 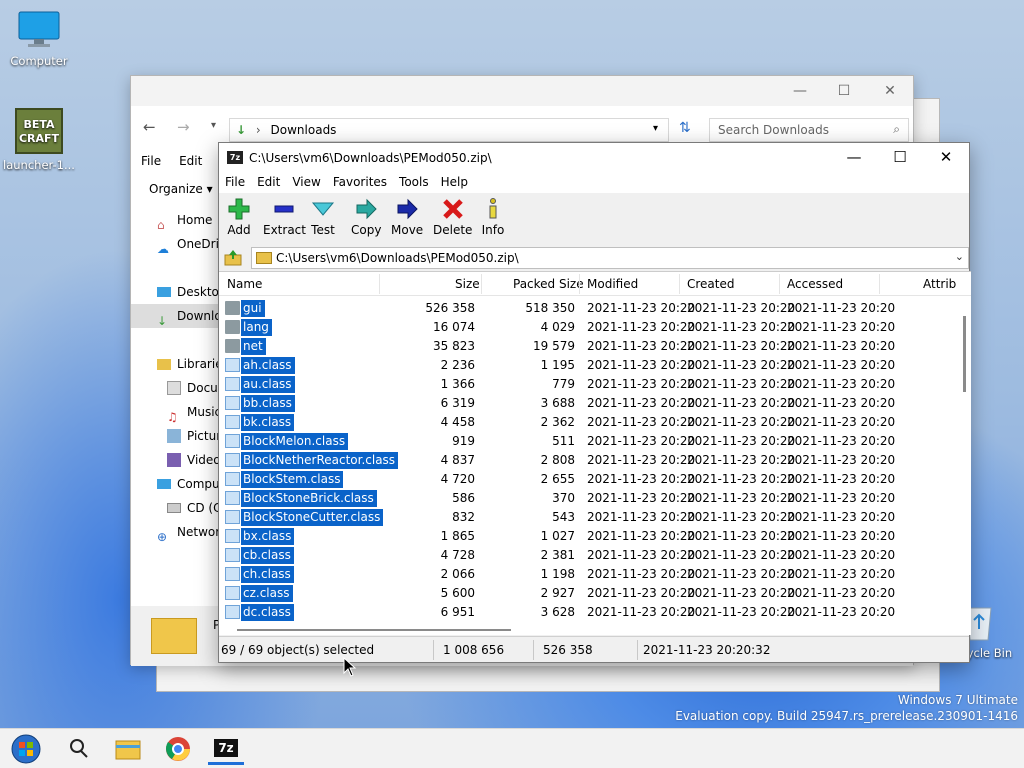 I want to click on sidebar-item-documents: Documents, so click(x=176, y=388).